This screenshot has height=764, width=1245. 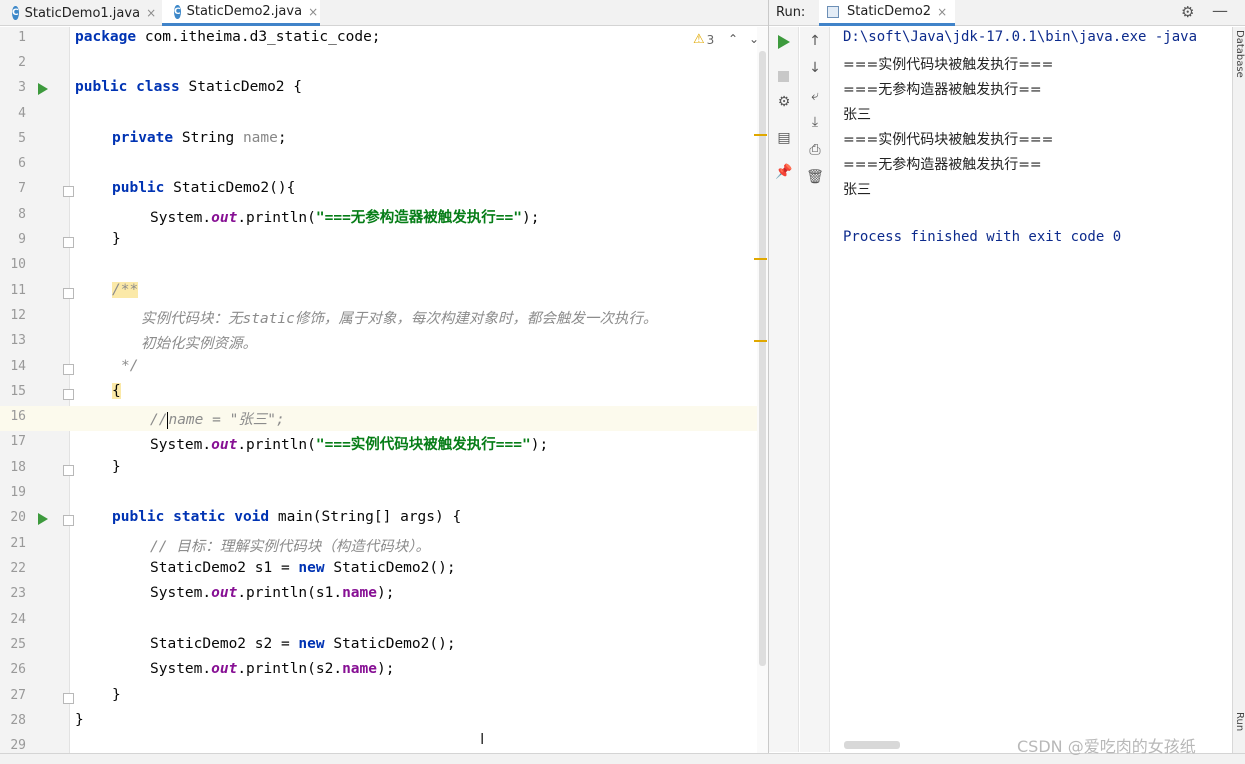 What do you see at coordinates (241, 13) in the screenshot?
I see `tab-staticdemo2: C StaticDemo2.java ×` at bounding box center [241, 13].